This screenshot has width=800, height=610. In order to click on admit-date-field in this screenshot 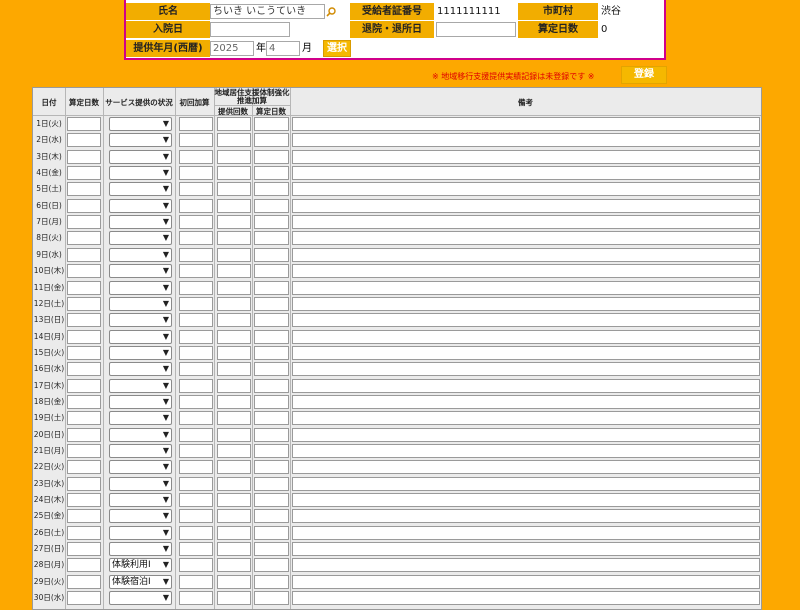, I will do `click(250, 29)`.